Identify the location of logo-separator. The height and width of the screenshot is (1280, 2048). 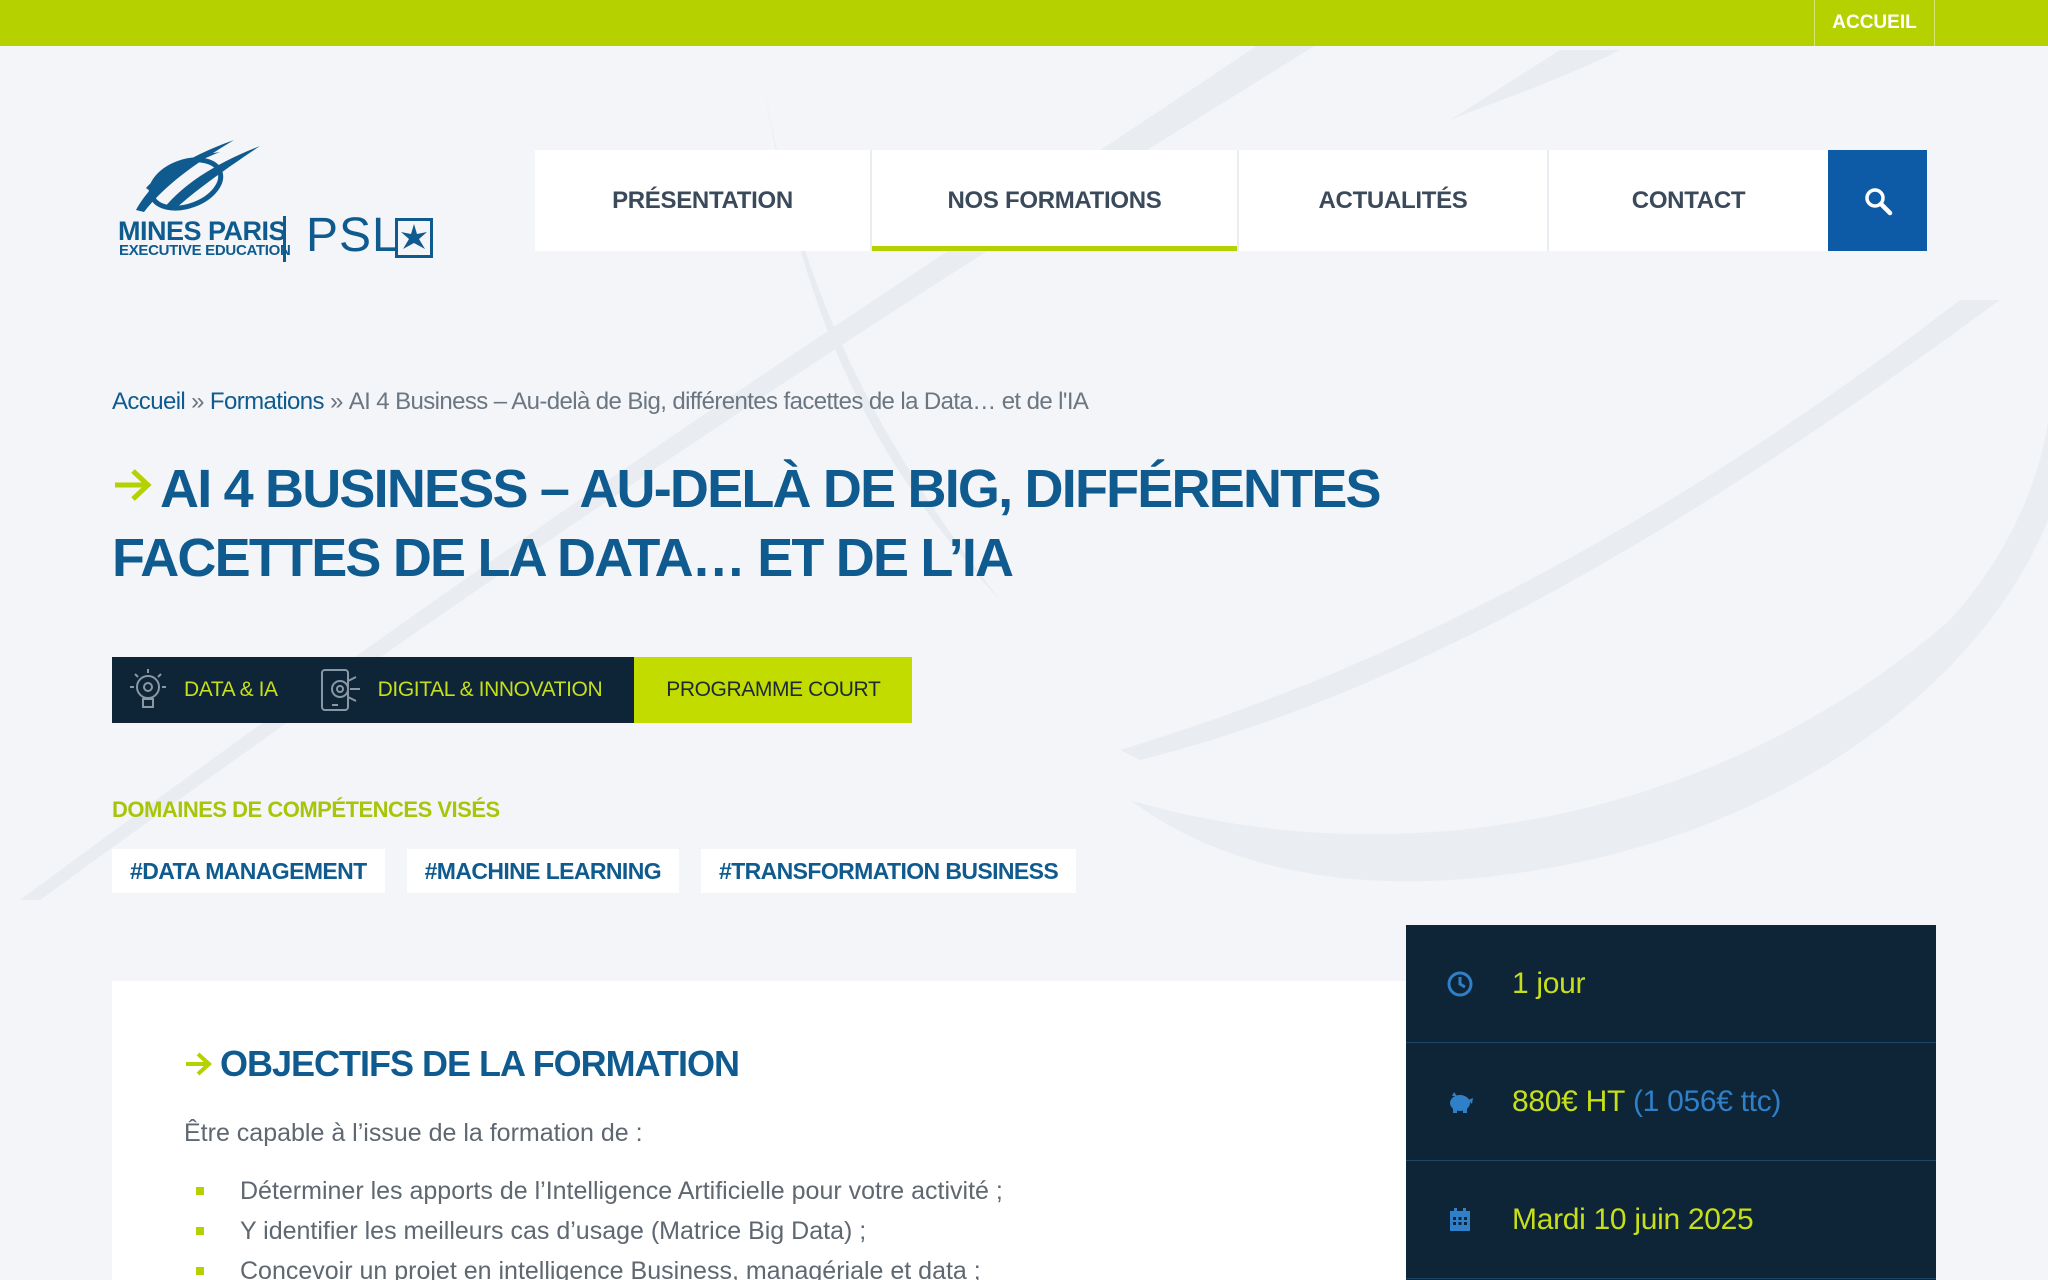
(284, 239).